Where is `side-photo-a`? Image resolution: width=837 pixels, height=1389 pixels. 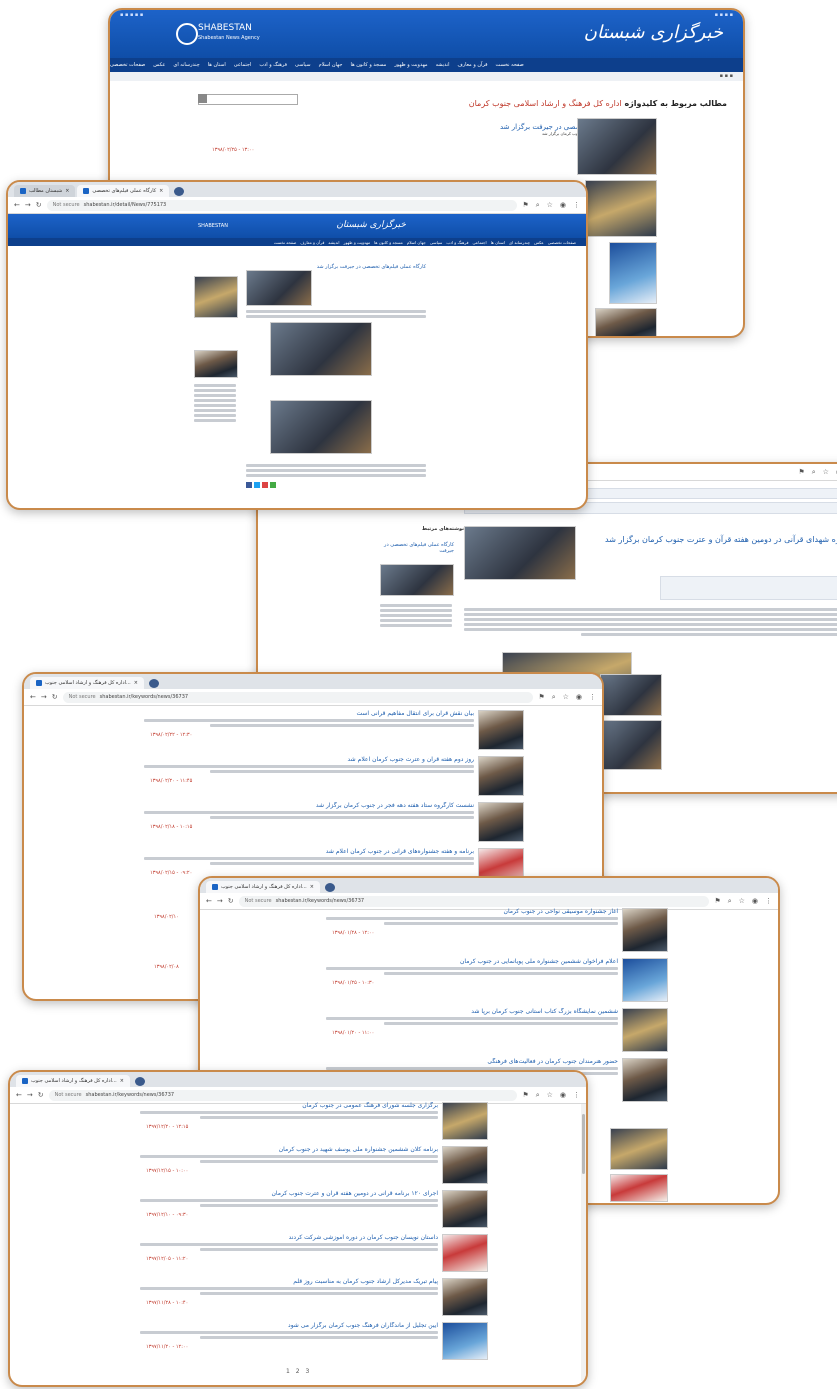 side-photo-a is located at coordinates (639, 1149).